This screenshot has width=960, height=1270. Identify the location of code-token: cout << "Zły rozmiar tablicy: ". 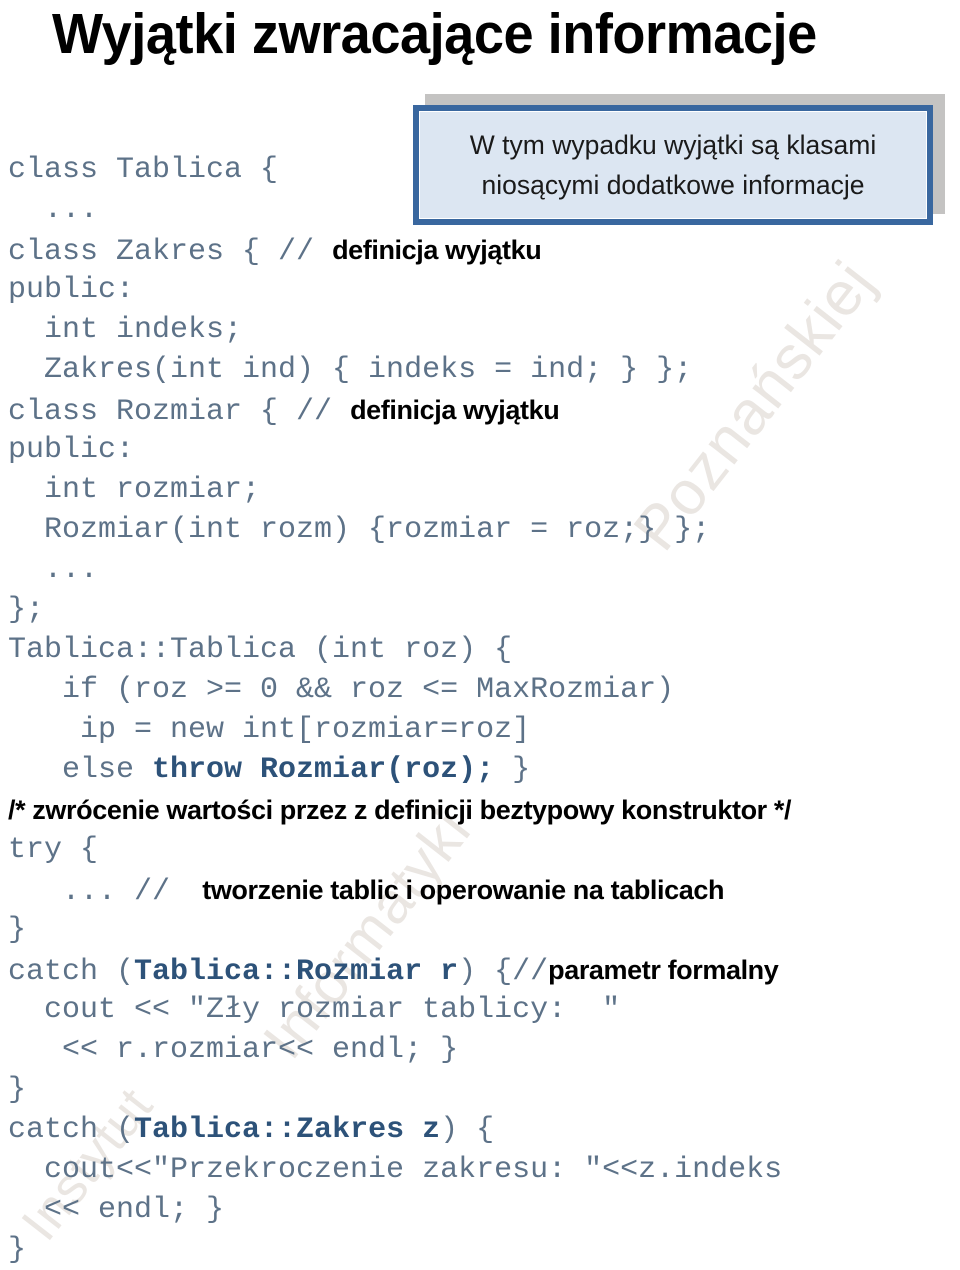
(314, 1010).